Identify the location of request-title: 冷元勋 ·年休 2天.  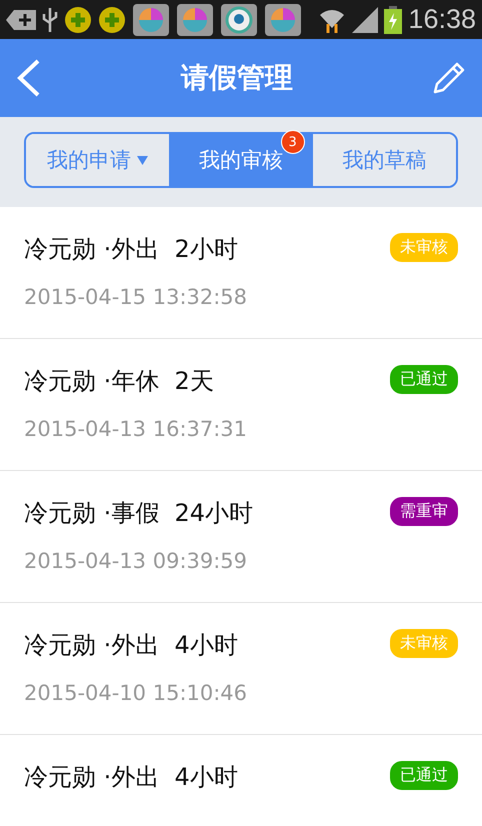
(119, 381).